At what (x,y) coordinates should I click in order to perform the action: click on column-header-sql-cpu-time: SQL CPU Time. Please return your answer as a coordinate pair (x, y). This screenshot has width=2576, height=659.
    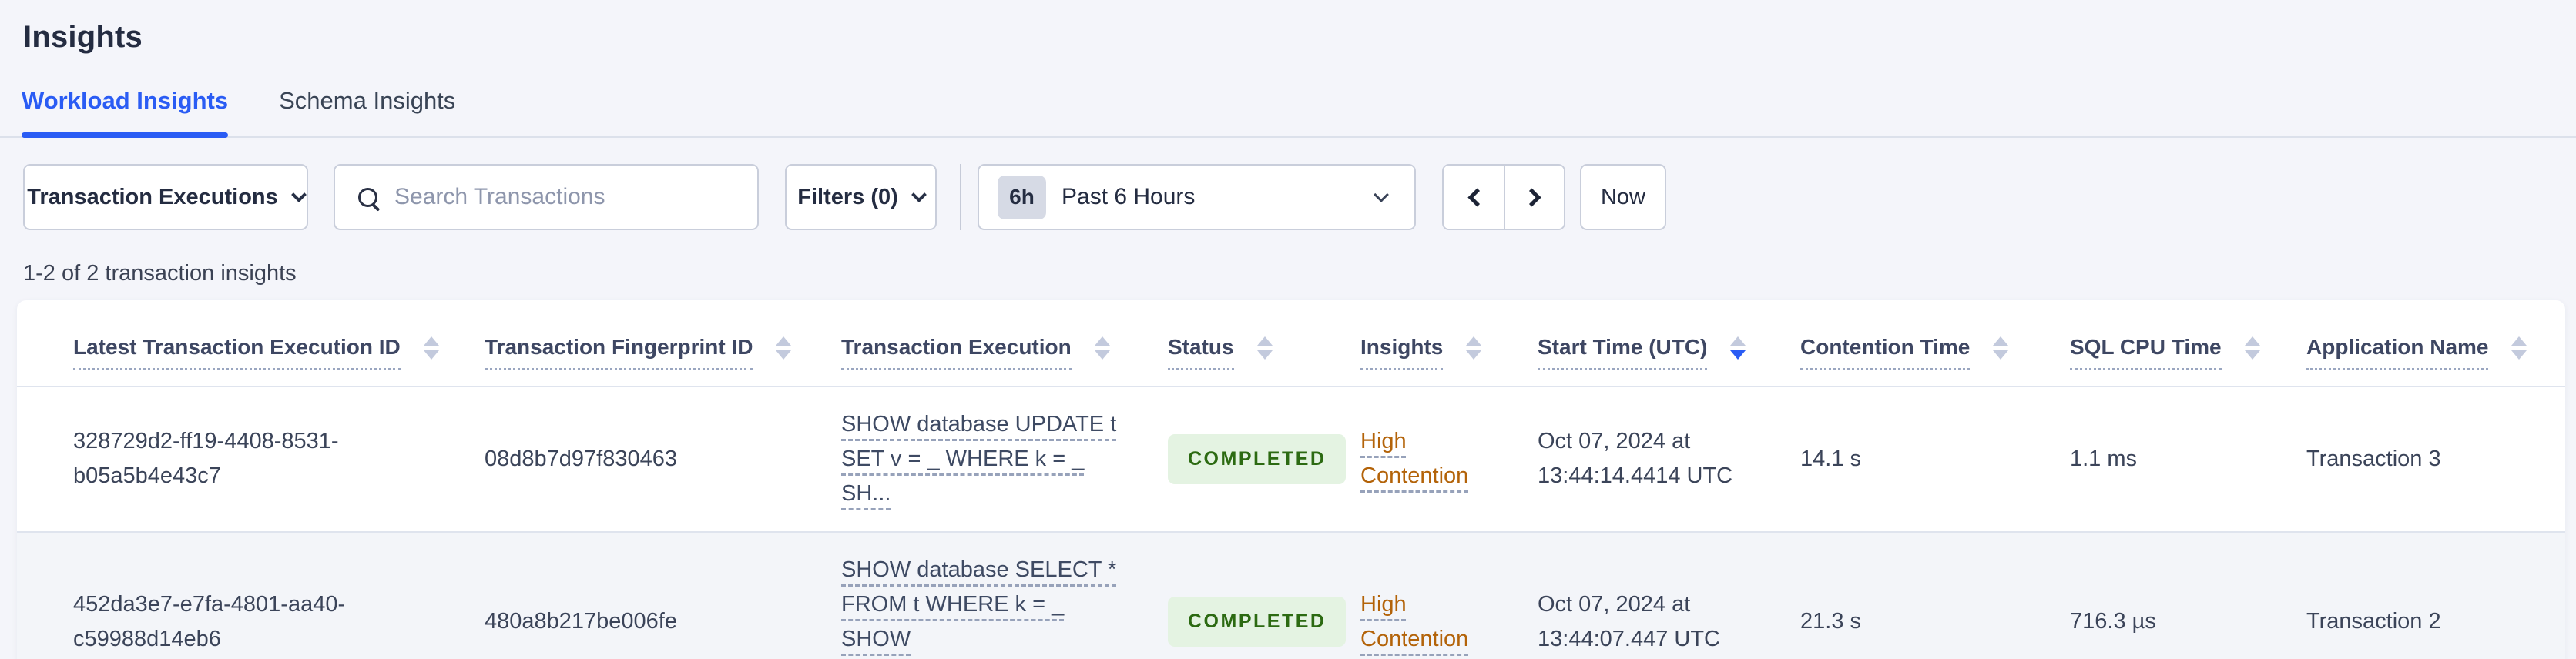
    Looking at the image, I should click on (2188, 360).